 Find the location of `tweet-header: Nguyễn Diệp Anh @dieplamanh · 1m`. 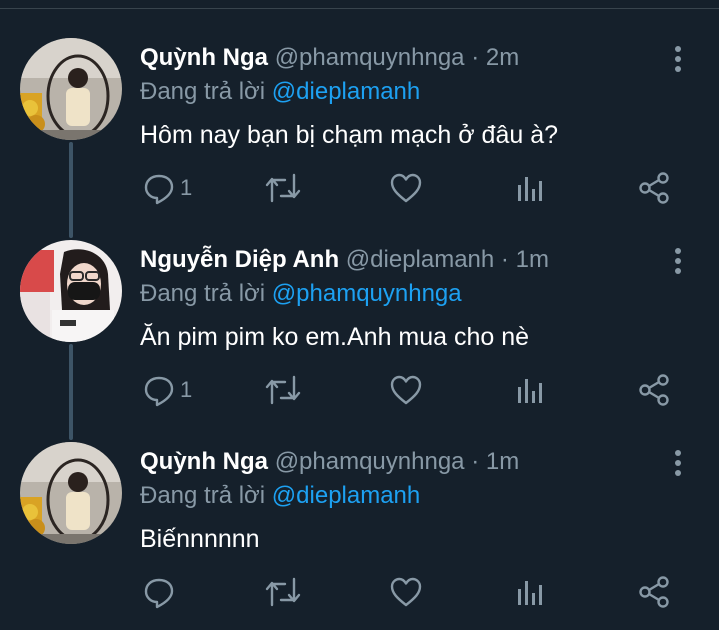

tweet-header: Nguyễn Diệp Anh @dieplamanh · 1m is located at coordinates (344, 260).